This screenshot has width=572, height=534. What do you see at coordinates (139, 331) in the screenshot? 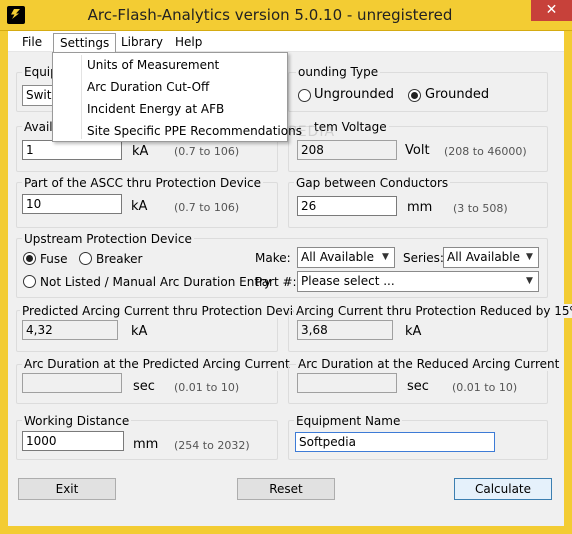
I see `predicted-arcing-unit: kA` at bounding box center [139, 331].